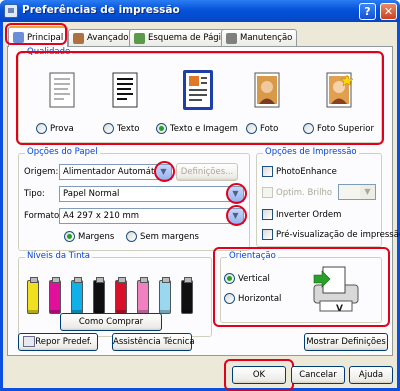 The width and height of the screenshot is (400, 391). Describe the element at coordinates (367, 192) in the screenshot. I see `chevron-down-icon: ▼` at that location.